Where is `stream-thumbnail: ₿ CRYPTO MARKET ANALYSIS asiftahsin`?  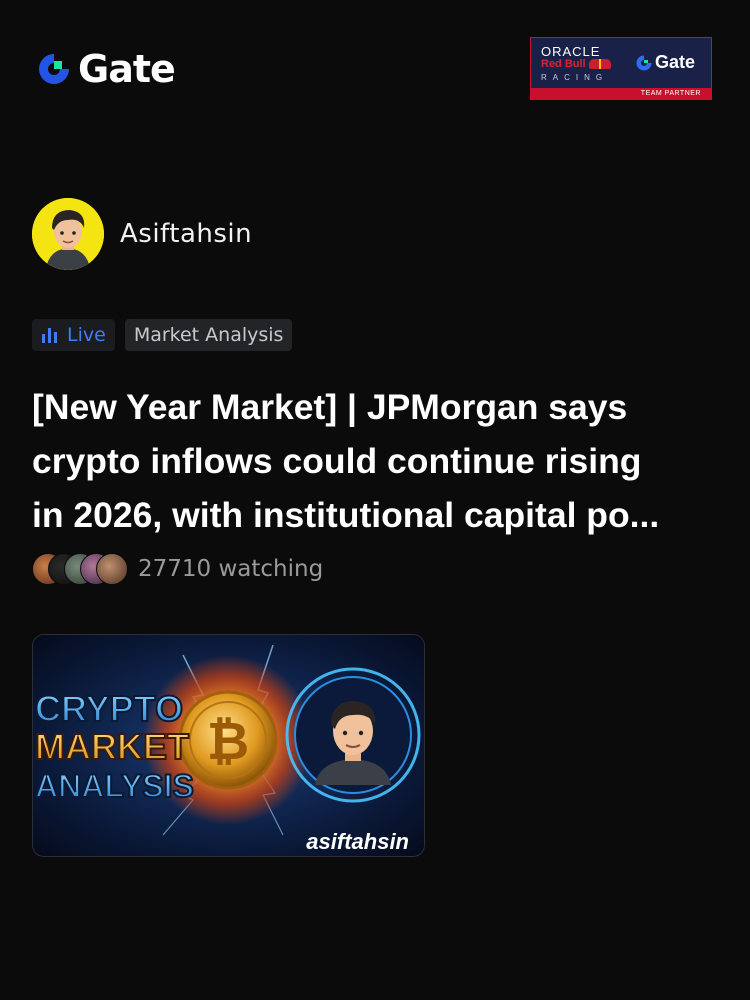 stream-thumbnail: ₿ CRYPTO MARKET ANALYSIS asiftahsin is located at coordinates (228, 745).